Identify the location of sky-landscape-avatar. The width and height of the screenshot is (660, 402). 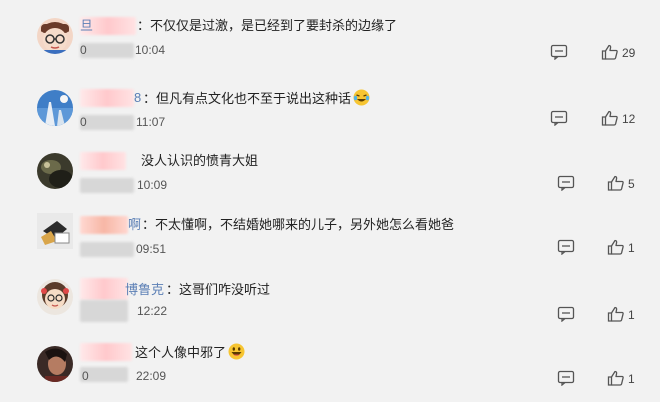
(55, 108).